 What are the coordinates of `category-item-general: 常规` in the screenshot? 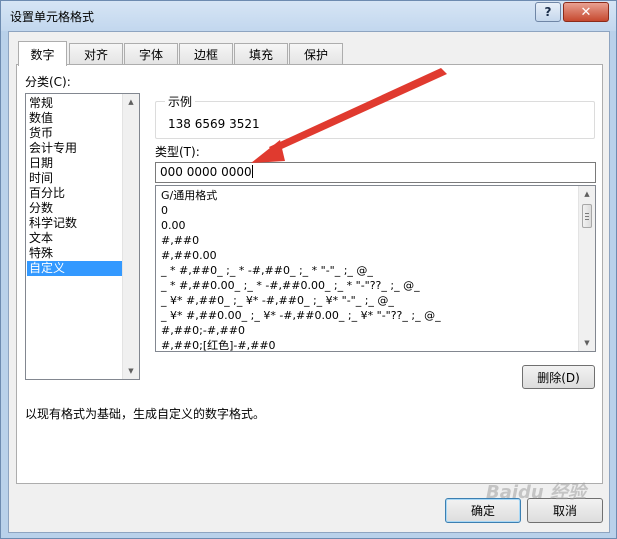 It's located at (75, 103).